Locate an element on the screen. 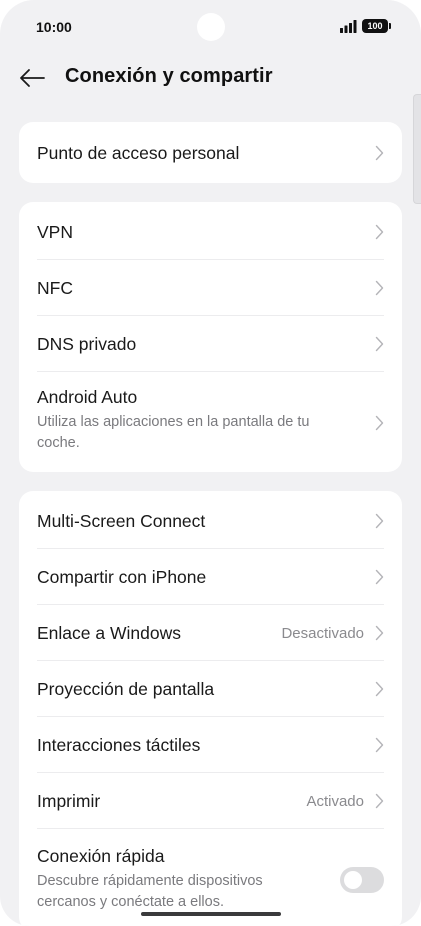  app-header: Conexión y compartir is located at coordinates (210, 78).